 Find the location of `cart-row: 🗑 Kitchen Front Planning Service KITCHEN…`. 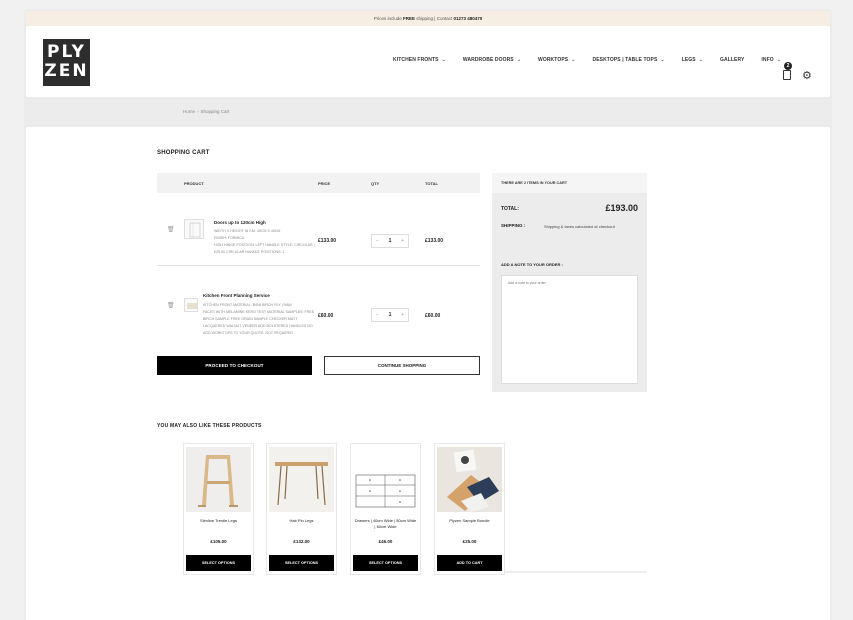

cart-row: 🗑 Kitchen Front Planning Service KITCHEN… is located at coordinates (318, 304).